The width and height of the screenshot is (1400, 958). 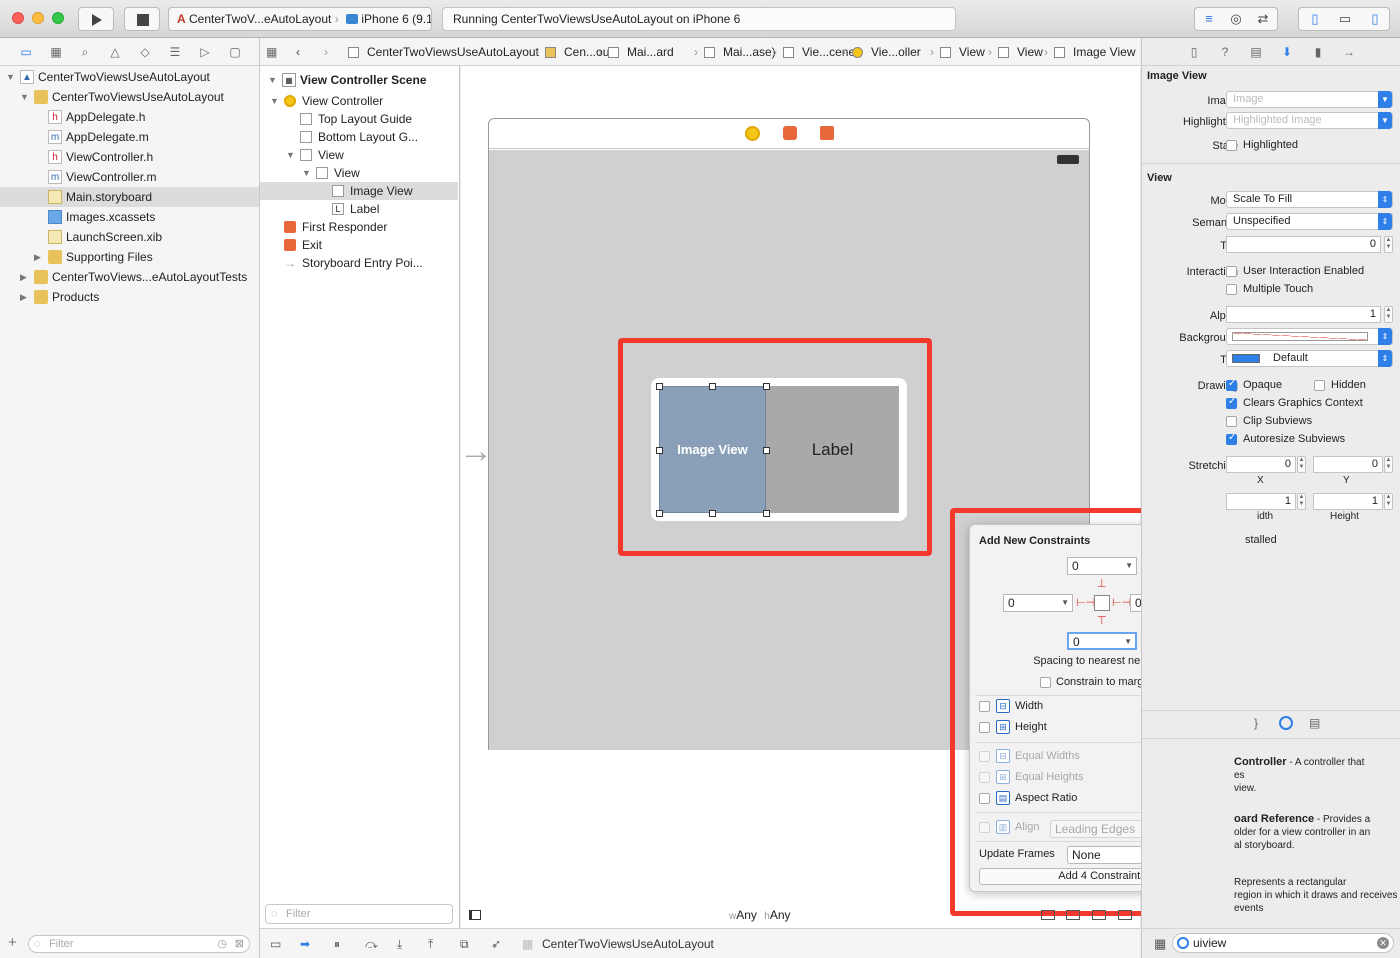 What do you see at coordinates (1283, 943) in the screenshot?
I see `library-search-input: uiview ✕` at bounding box center [1283, 943].